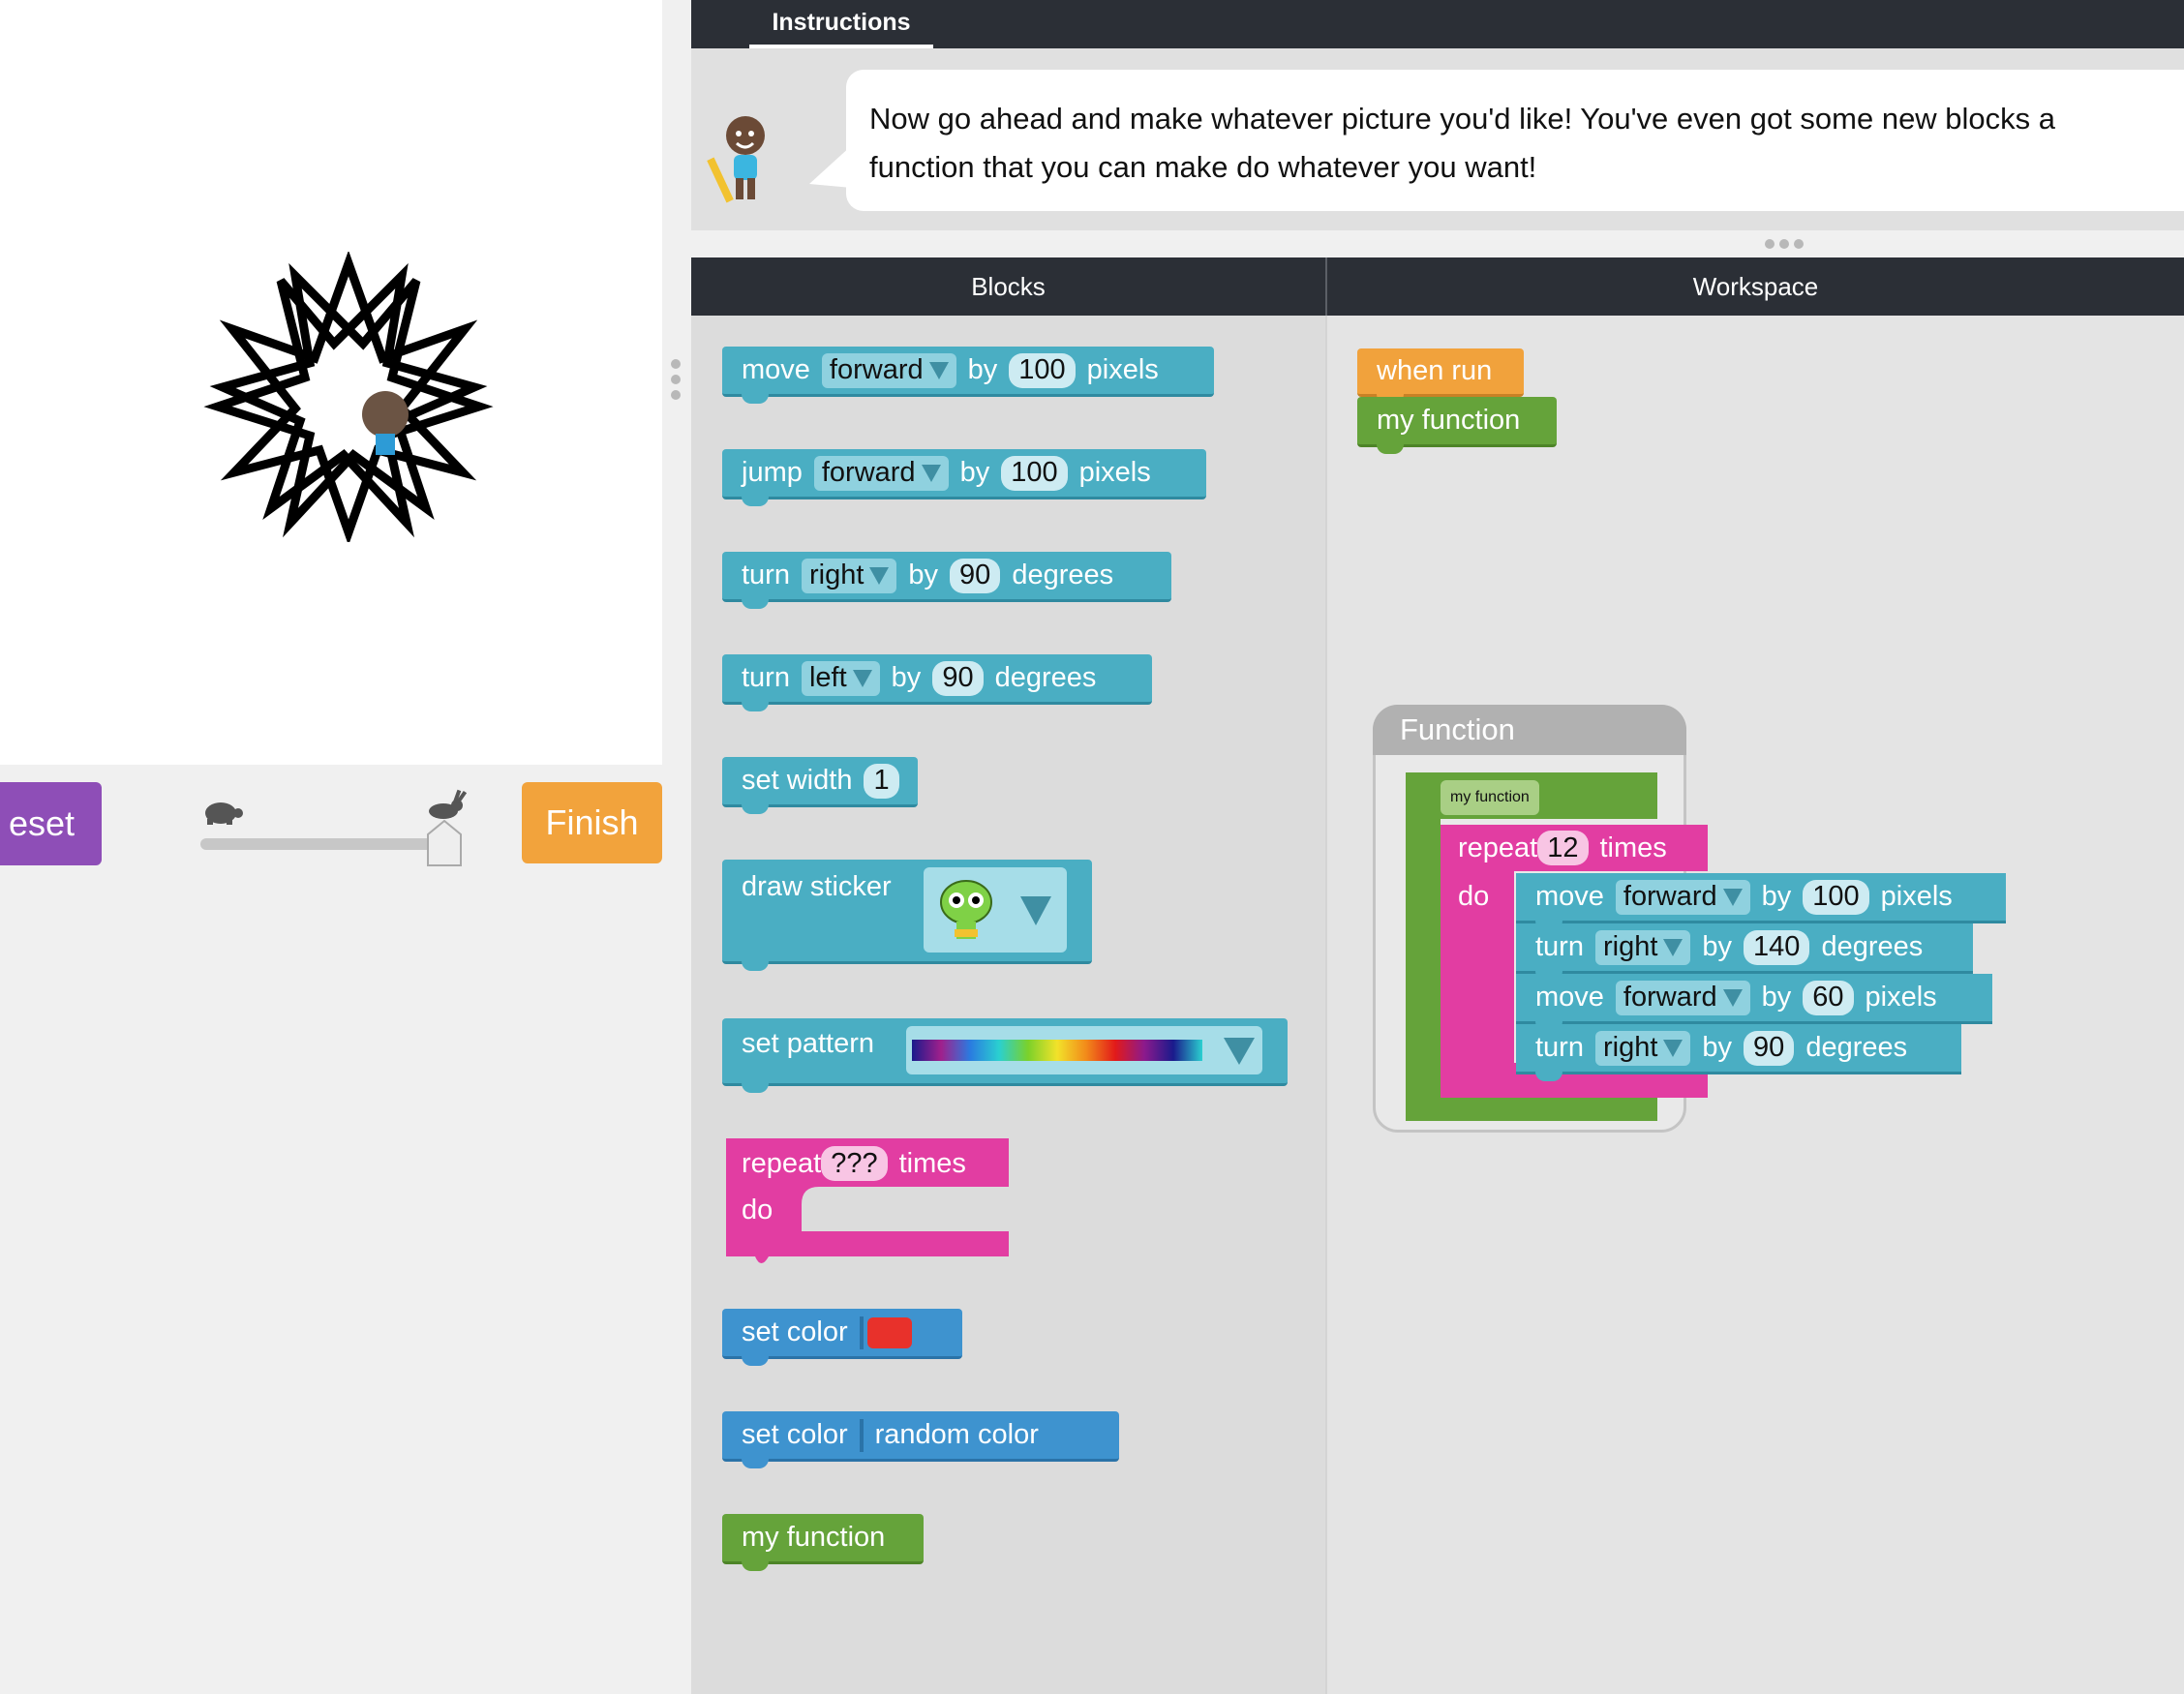 Image resolution: width=2184 pixels, height=1694 pixels. Describe the element at coordinates (966, 909) in the screenshot. I see `alien-sticker-icon` at that location.